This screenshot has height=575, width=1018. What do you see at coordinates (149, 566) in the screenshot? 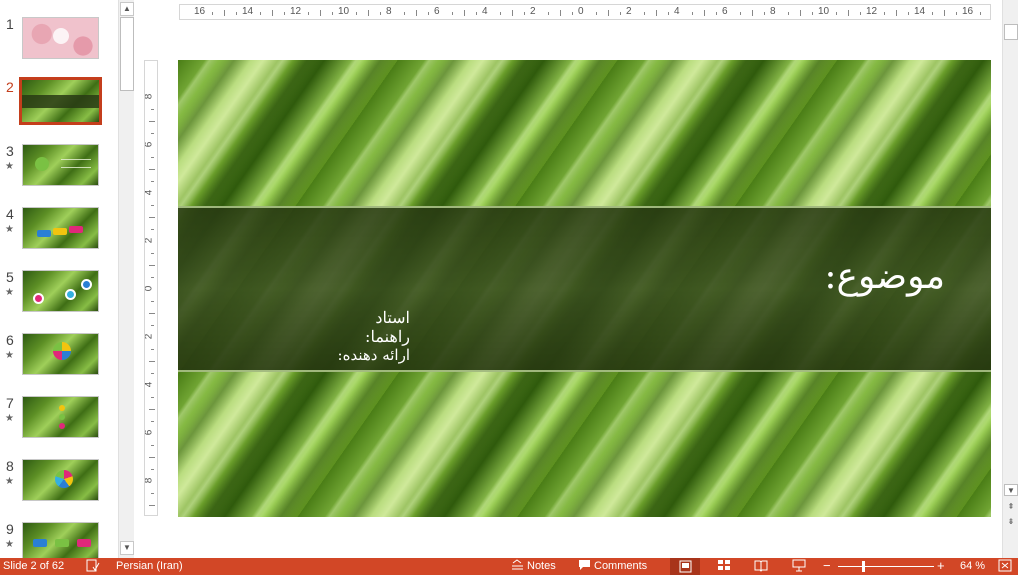
I see `language-indicator: Persian (Iran)` at bounding box center [149, 566].